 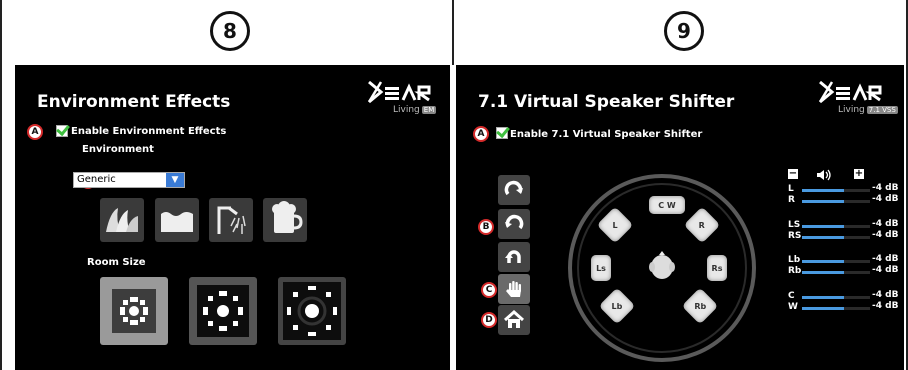 What do you see at coordinates (96, 179) in the screenshot?
I see `environment-select-value: Generic` at bounding box center [96, 179].